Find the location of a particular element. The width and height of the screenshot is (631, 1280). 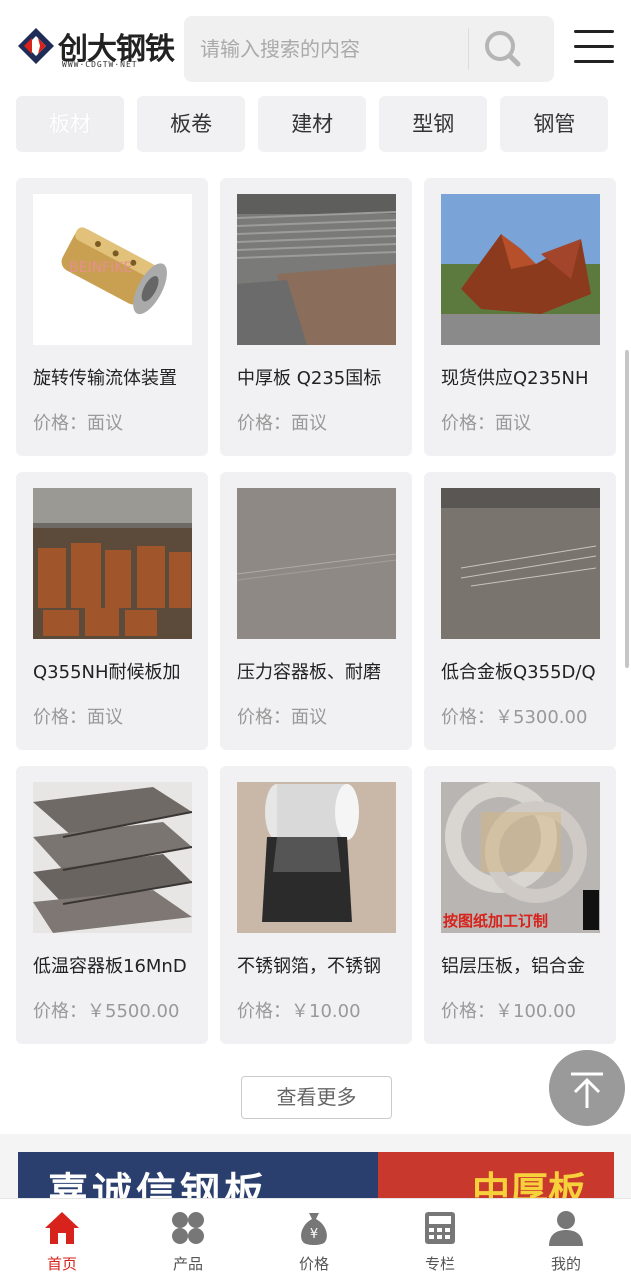

image-caption: 按图纸加工订制 is located at coordinates (495, 921).